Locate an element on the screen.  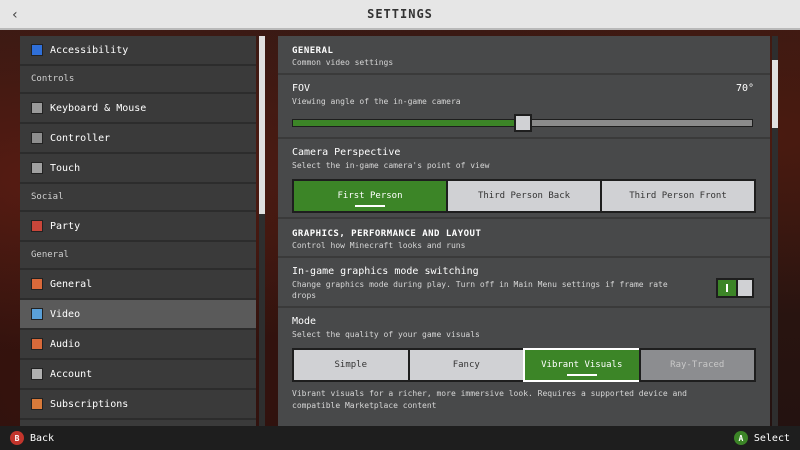
back-hint: B Back is located at coordinates (32, 438).